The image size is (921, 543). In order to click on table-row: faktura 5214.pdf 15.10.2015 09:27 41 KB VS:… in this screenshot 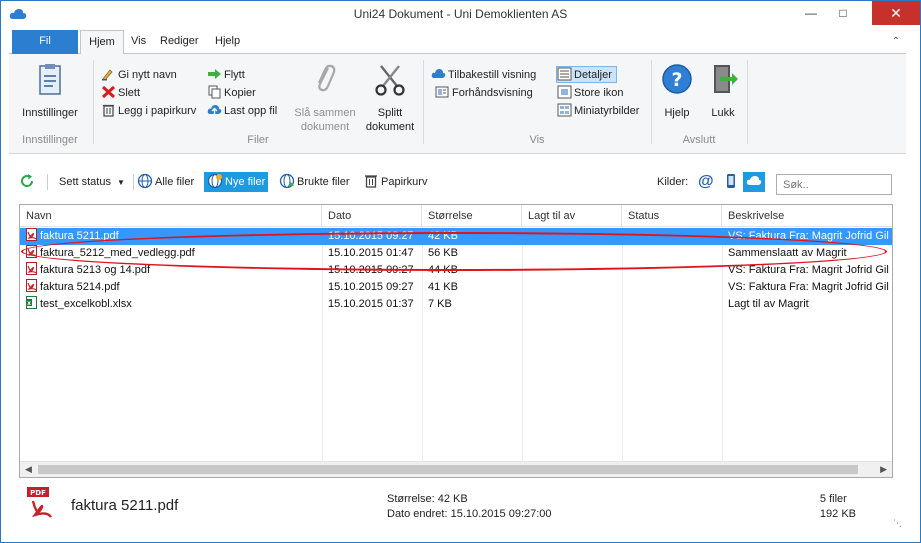, I will do `click(456, 287)`.